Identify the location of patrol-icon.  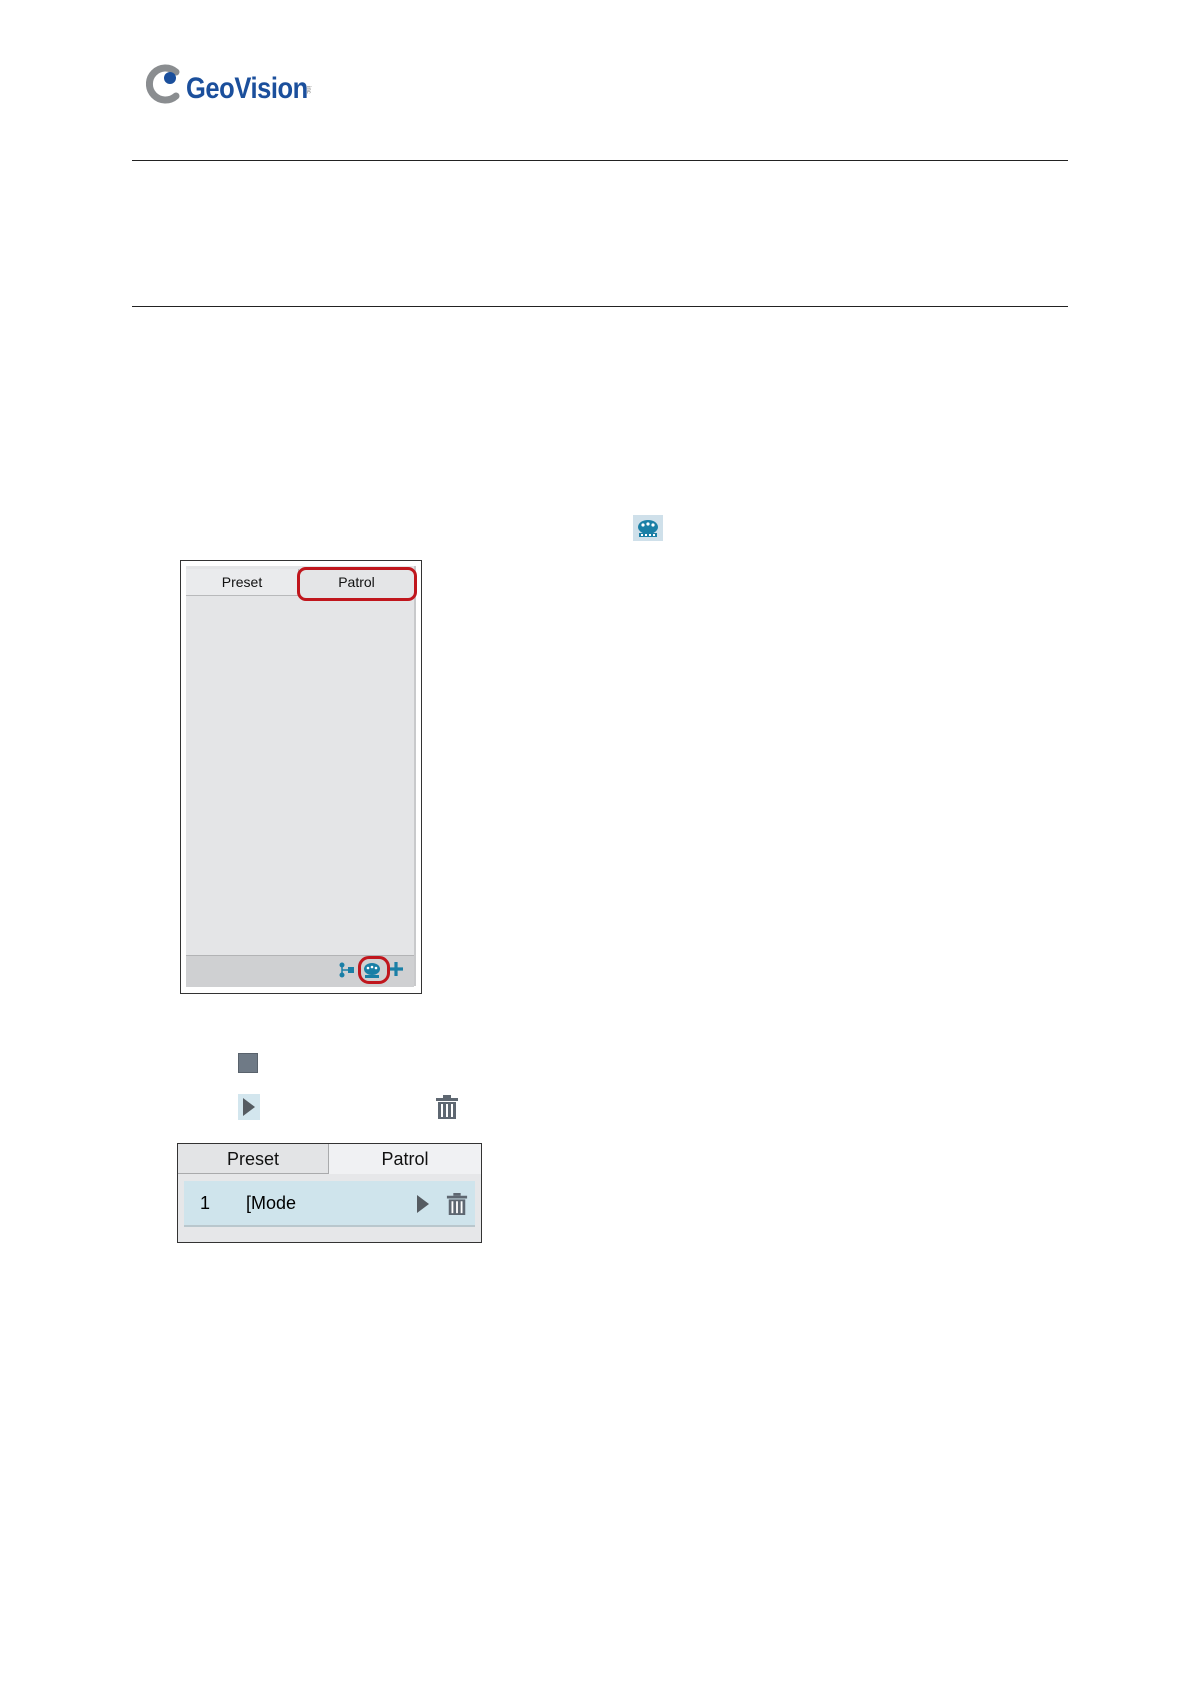
(648, 528).